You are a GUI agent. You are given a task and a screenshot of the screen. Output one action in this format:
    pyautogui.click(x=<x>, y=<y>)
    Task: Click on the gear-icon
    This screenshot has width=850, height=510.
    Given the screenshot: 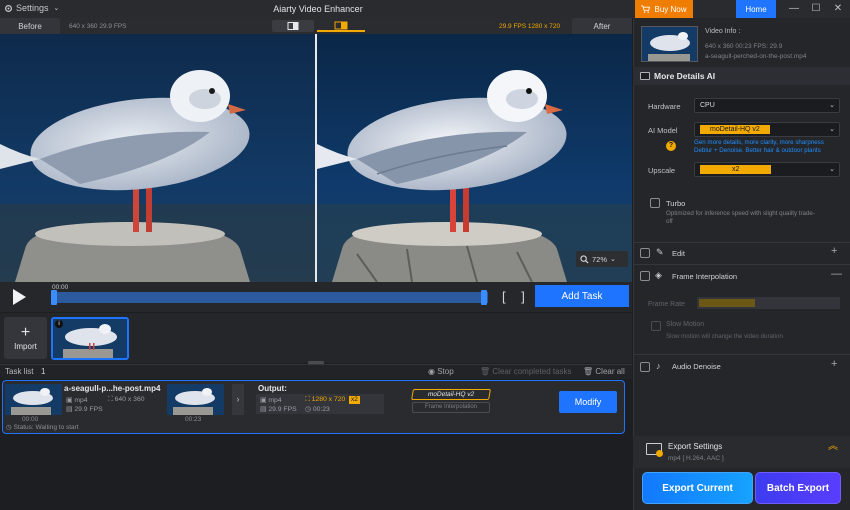 What is the action you would take?
    pyautogui.click(x=659, y=453)
    